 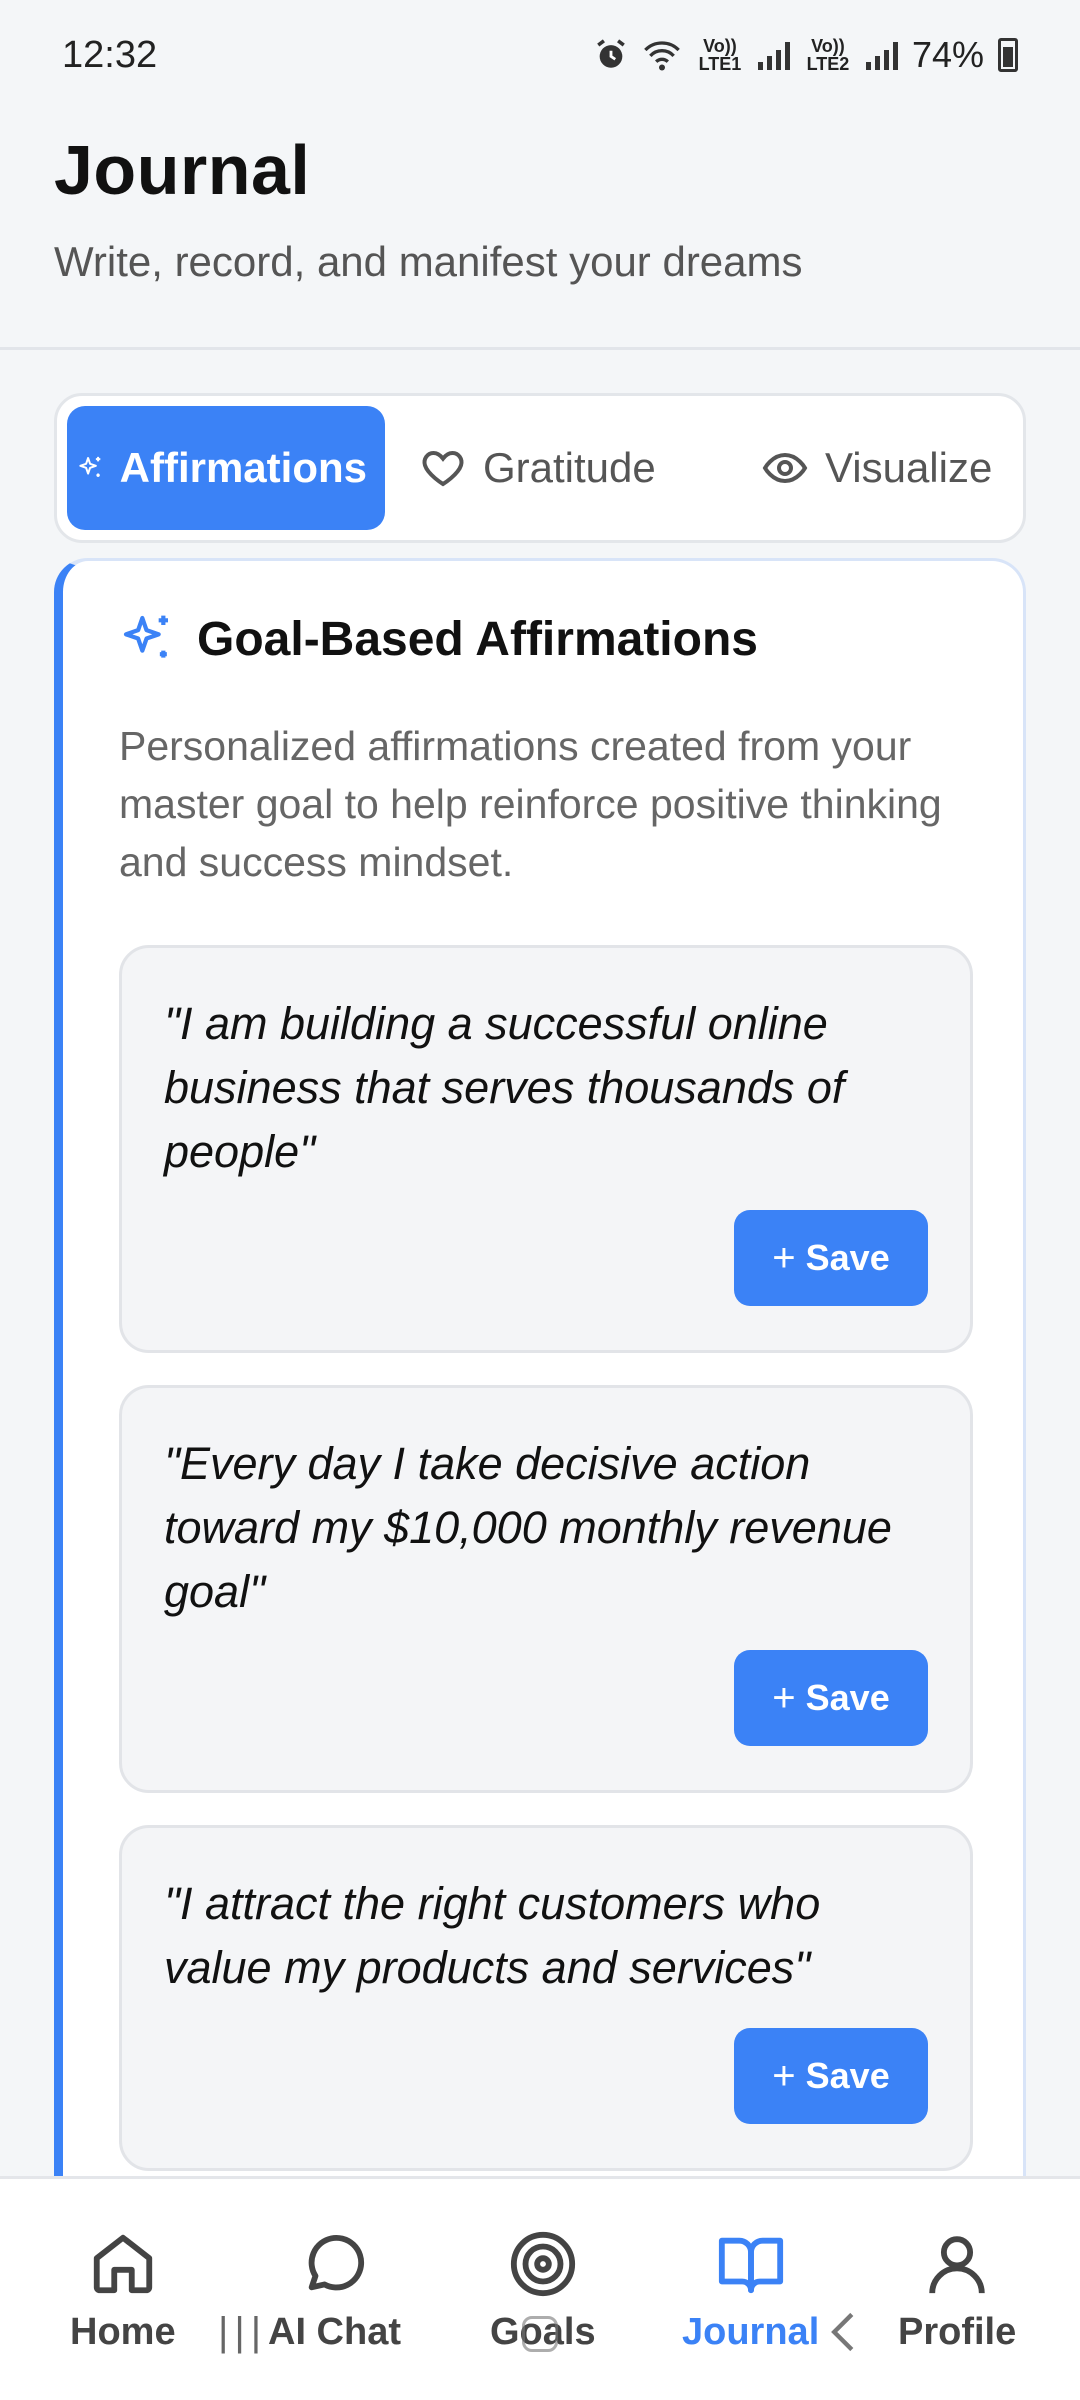 I want to click on tab-label: Affirmations, so click(x=243, y=467).